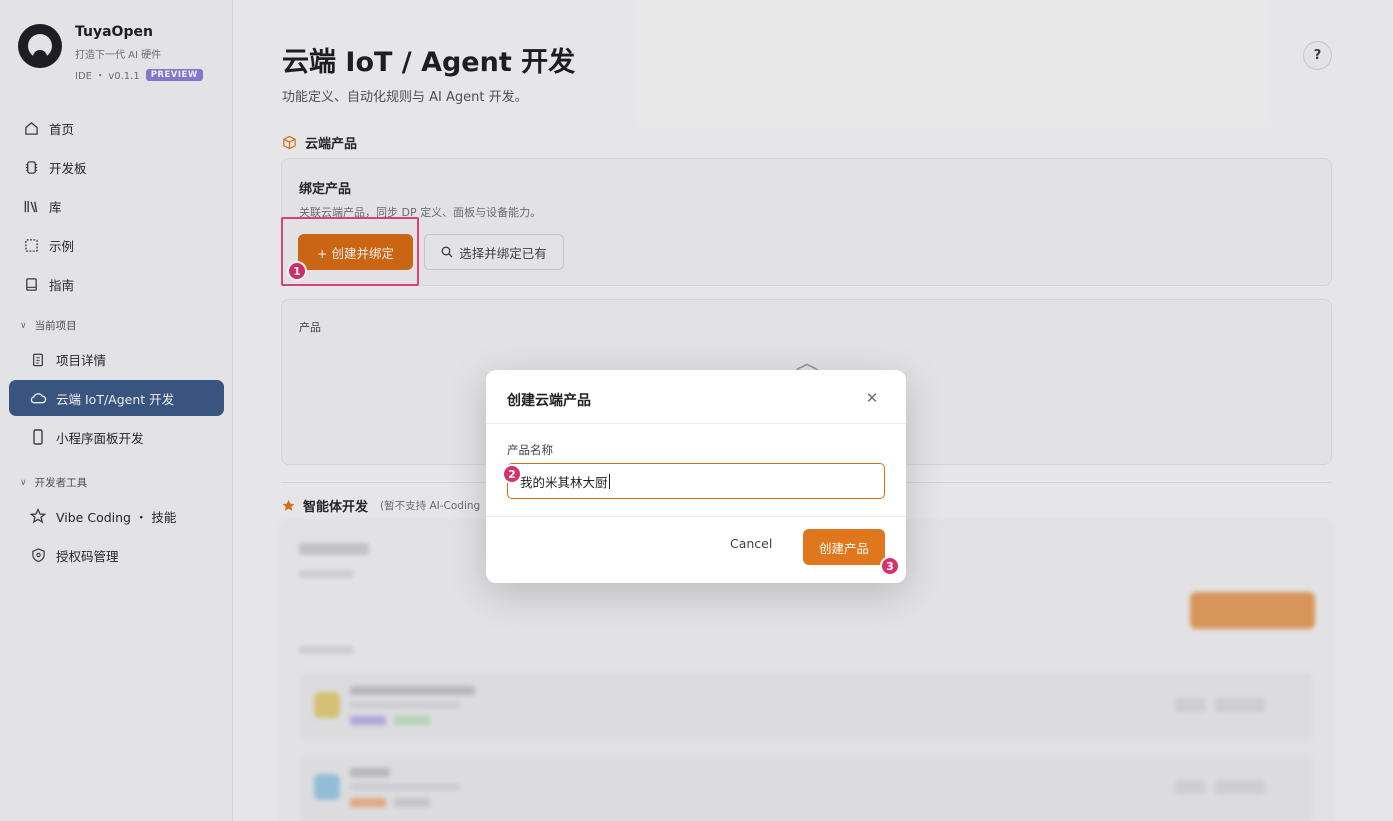  I want to click on product-name-label: 产品名称, so click(530, 450).